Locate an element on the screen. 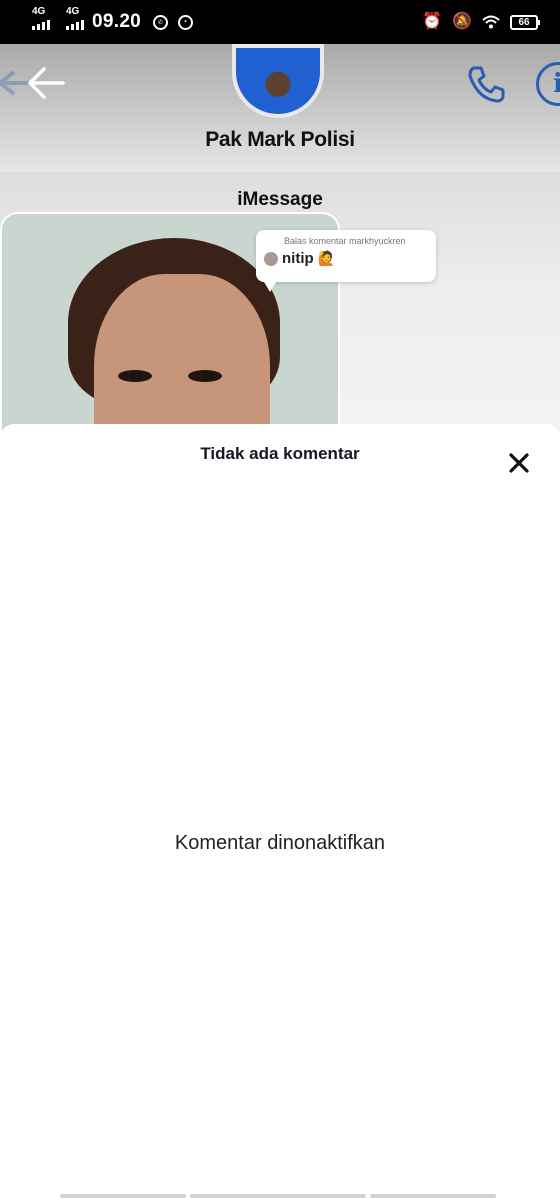 The width and height of the screenshot is (560, 1200). signal-2-icon: 4G is located at coordinates (75, 18).